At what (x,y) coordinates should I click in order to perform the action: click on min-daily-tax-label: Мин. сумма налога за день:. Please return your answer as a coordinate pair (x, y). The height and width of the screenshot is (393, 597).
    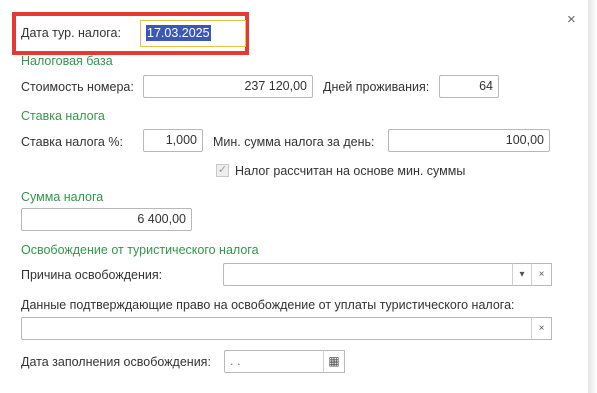
    Looking at the image, I should click on (294, 142).